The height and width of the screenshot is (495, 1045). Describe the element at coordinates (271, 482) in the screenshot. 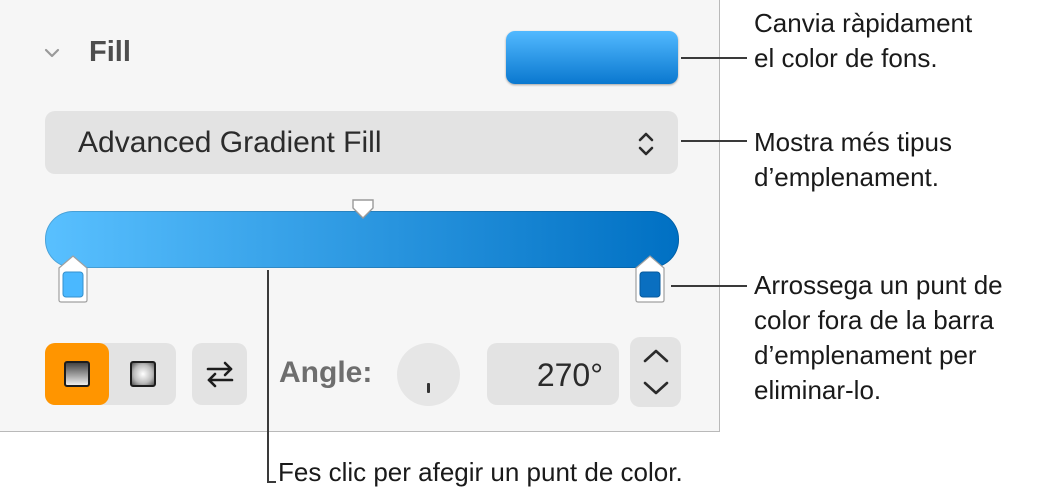

I see `callout-line-add-stop-horizontal` at that location.